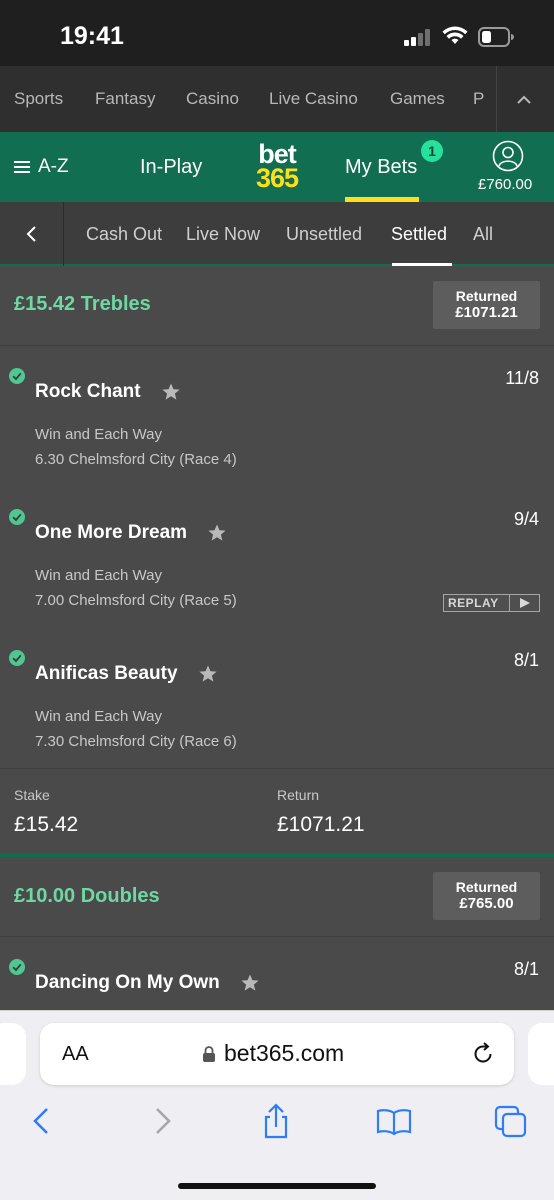  I want to click on battery-icon, so click(496, 37).